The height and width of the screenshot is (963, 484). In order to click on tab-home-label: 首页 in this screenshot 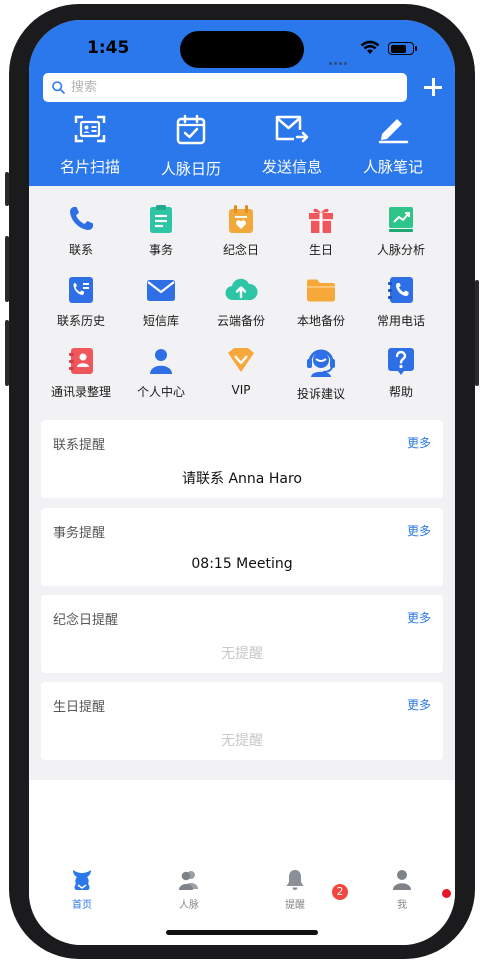, I will do `click(82, 905)`.